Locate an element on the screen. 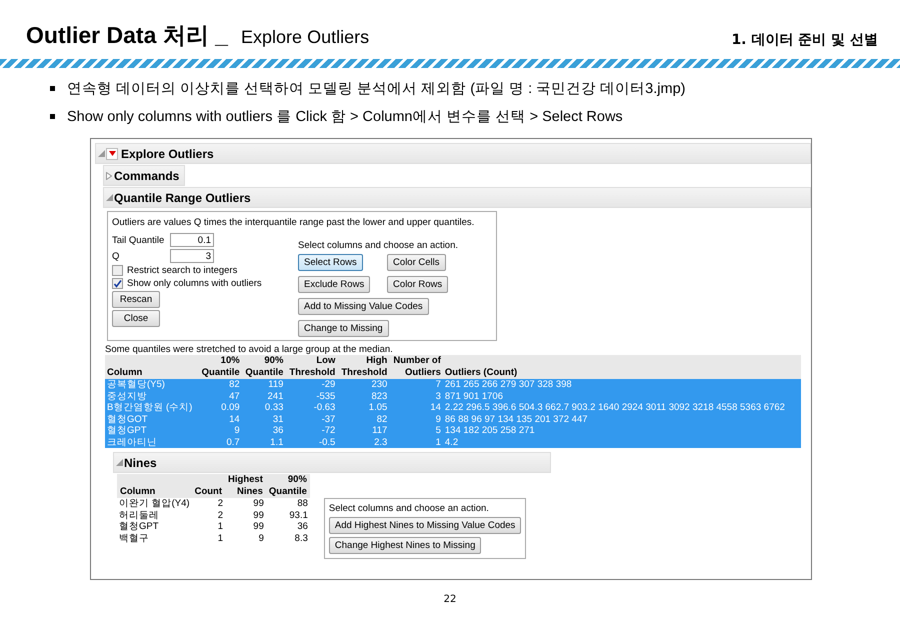 This screenshot has width=900, height=624. action-button: Rescan is located at coordinates (136, 299).